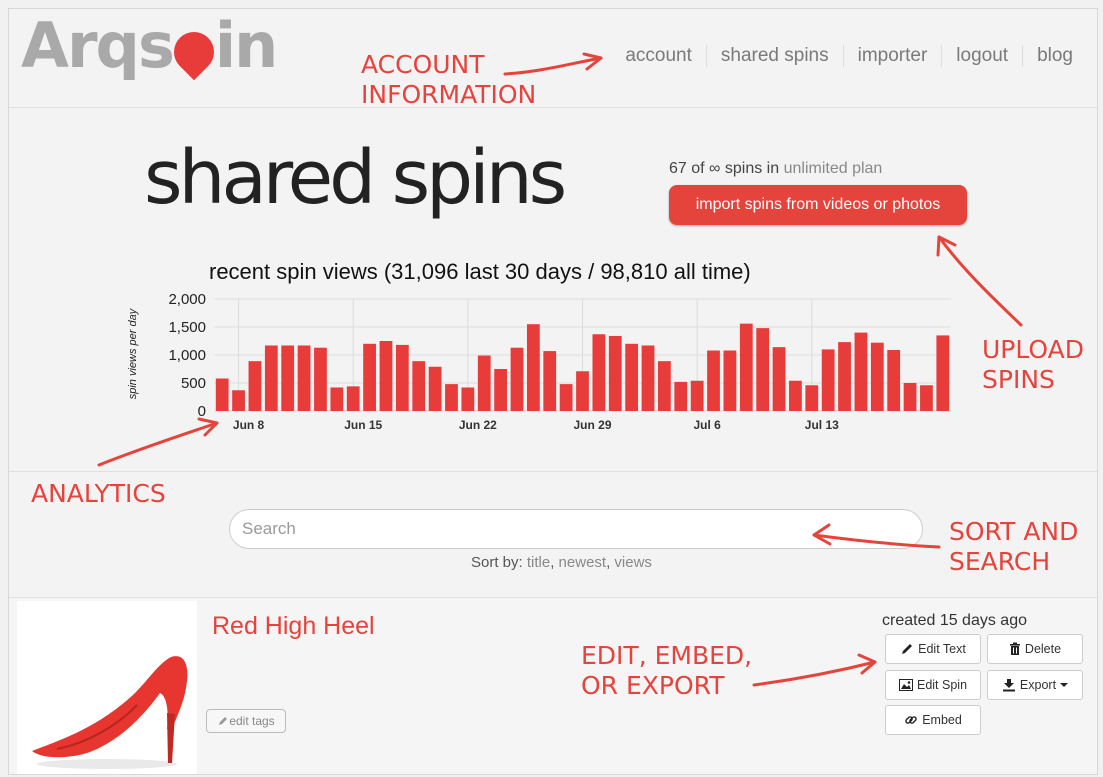  Describe the element at coordinates (942, 720) in the screenshot. I see `embed-label: Embed` at that location.